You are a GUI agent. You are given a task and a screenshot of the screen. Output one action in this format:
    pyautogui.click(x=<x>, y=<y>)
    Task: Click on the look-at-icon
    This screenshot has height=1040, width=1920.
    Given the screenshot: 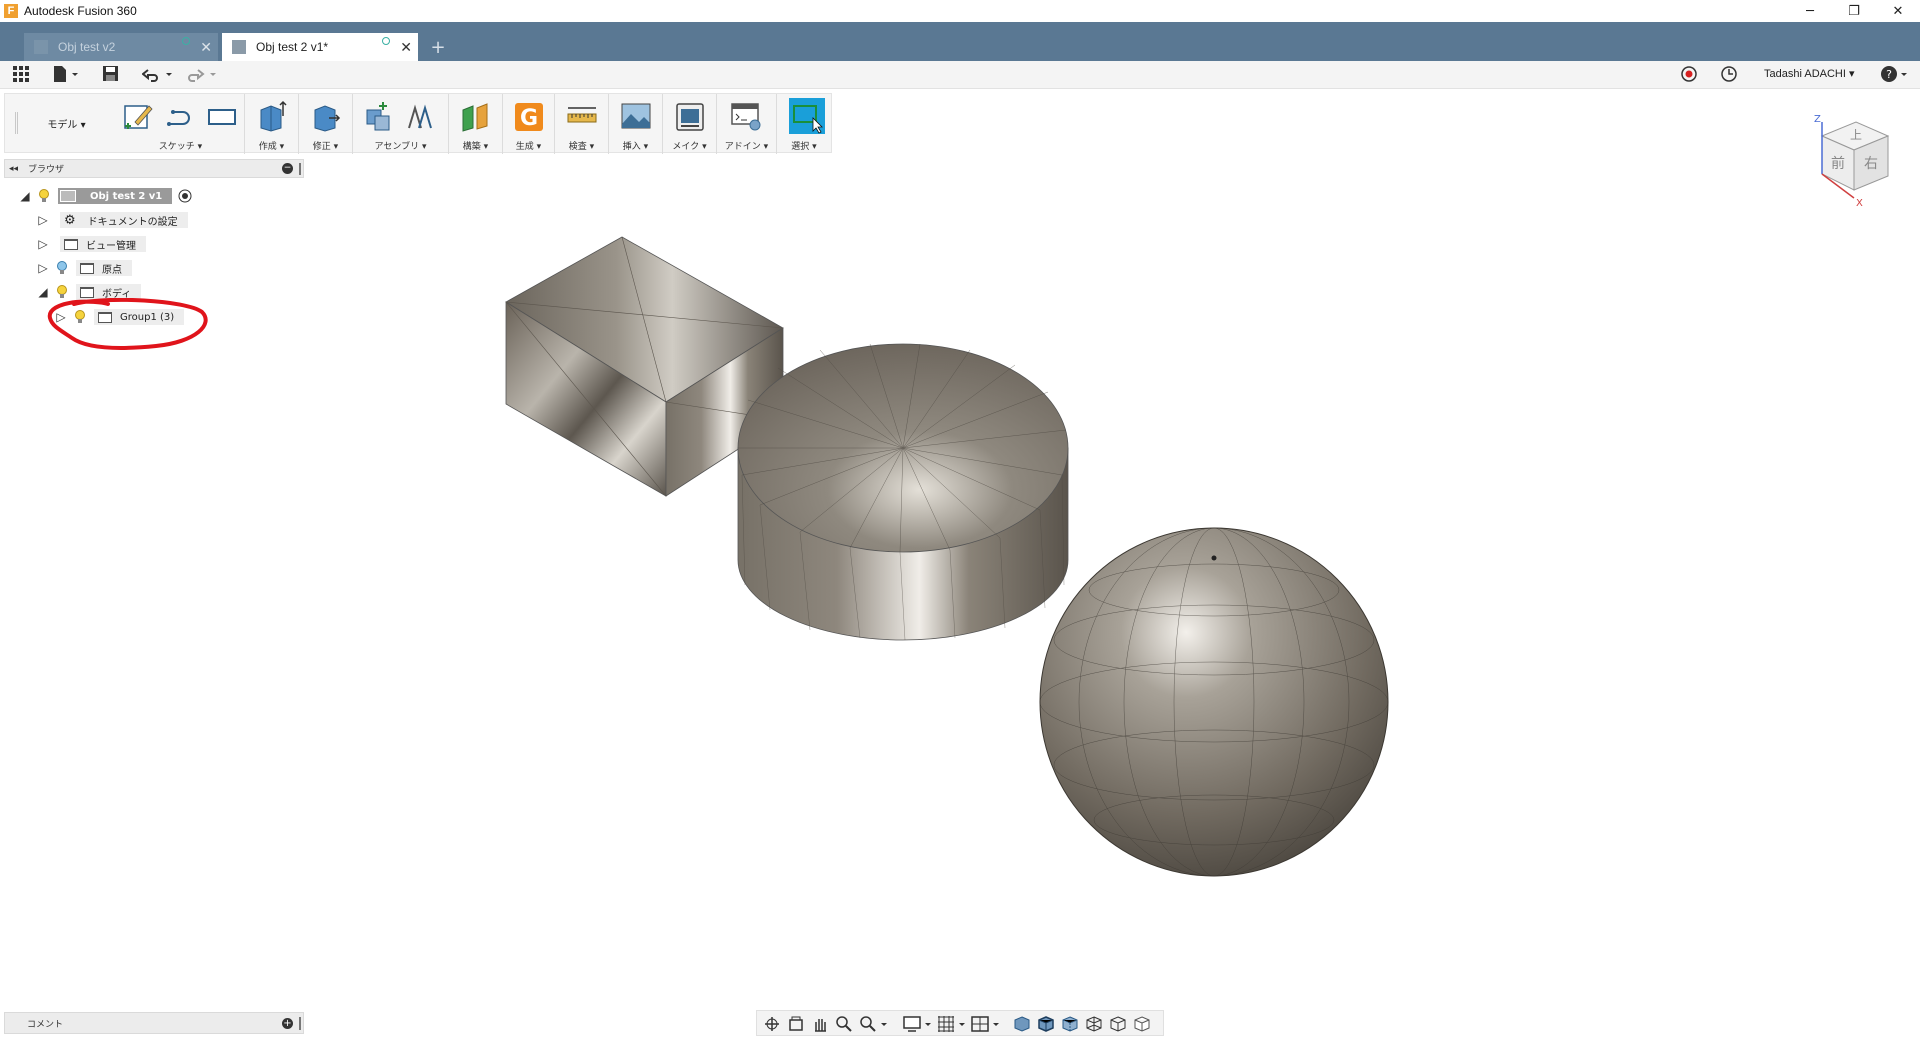 What is the action you would take?
    pyautogui.click(x=796, y=1024)
    